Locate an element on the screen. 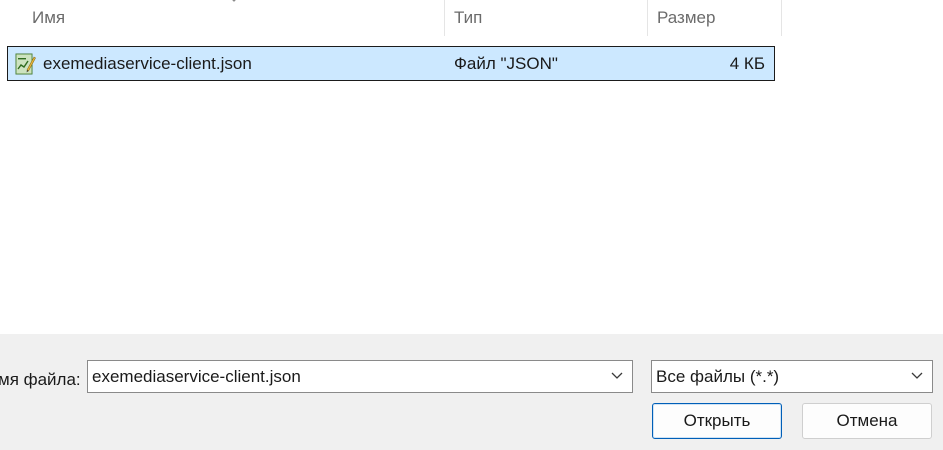 The height and width of the screenshot is (450, 943). column-header-name: Имя is located at coordinates (48, 18).